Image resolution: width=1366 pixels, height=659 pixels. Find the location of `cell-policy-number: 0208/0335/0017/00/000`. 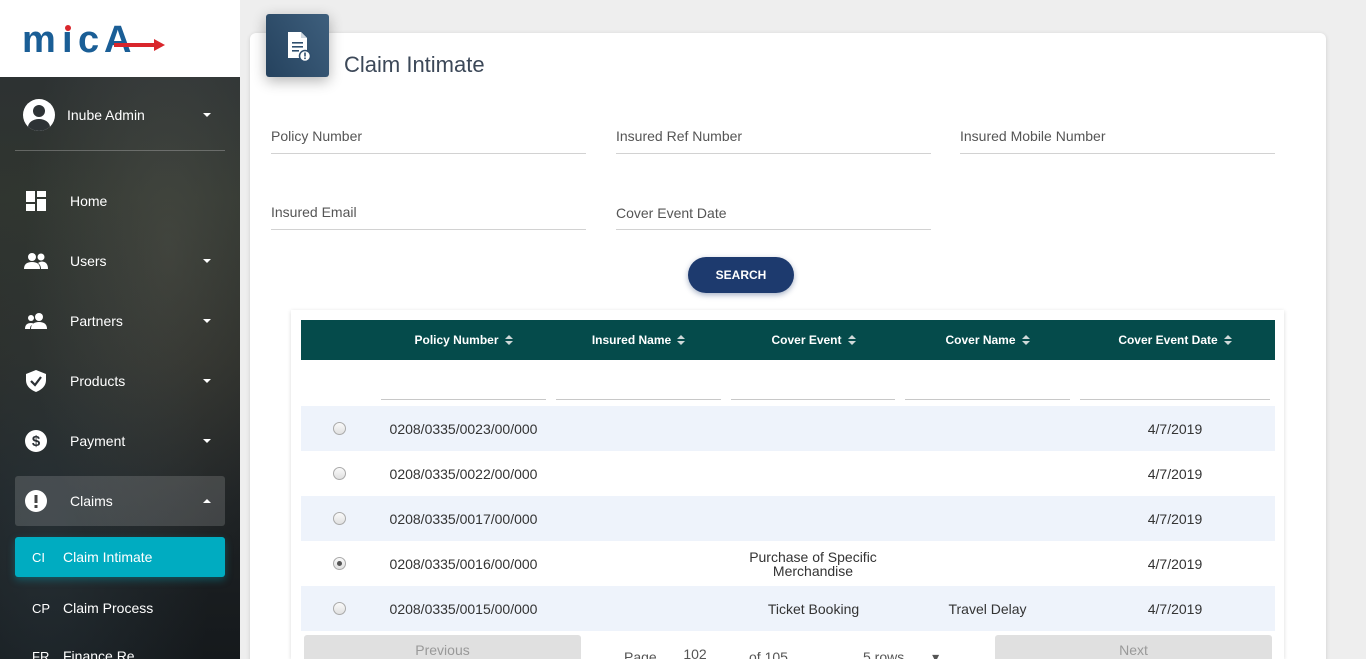

cell-policy-number: 0208/0335/0017/00/000 is located at coordinates (463, 518).